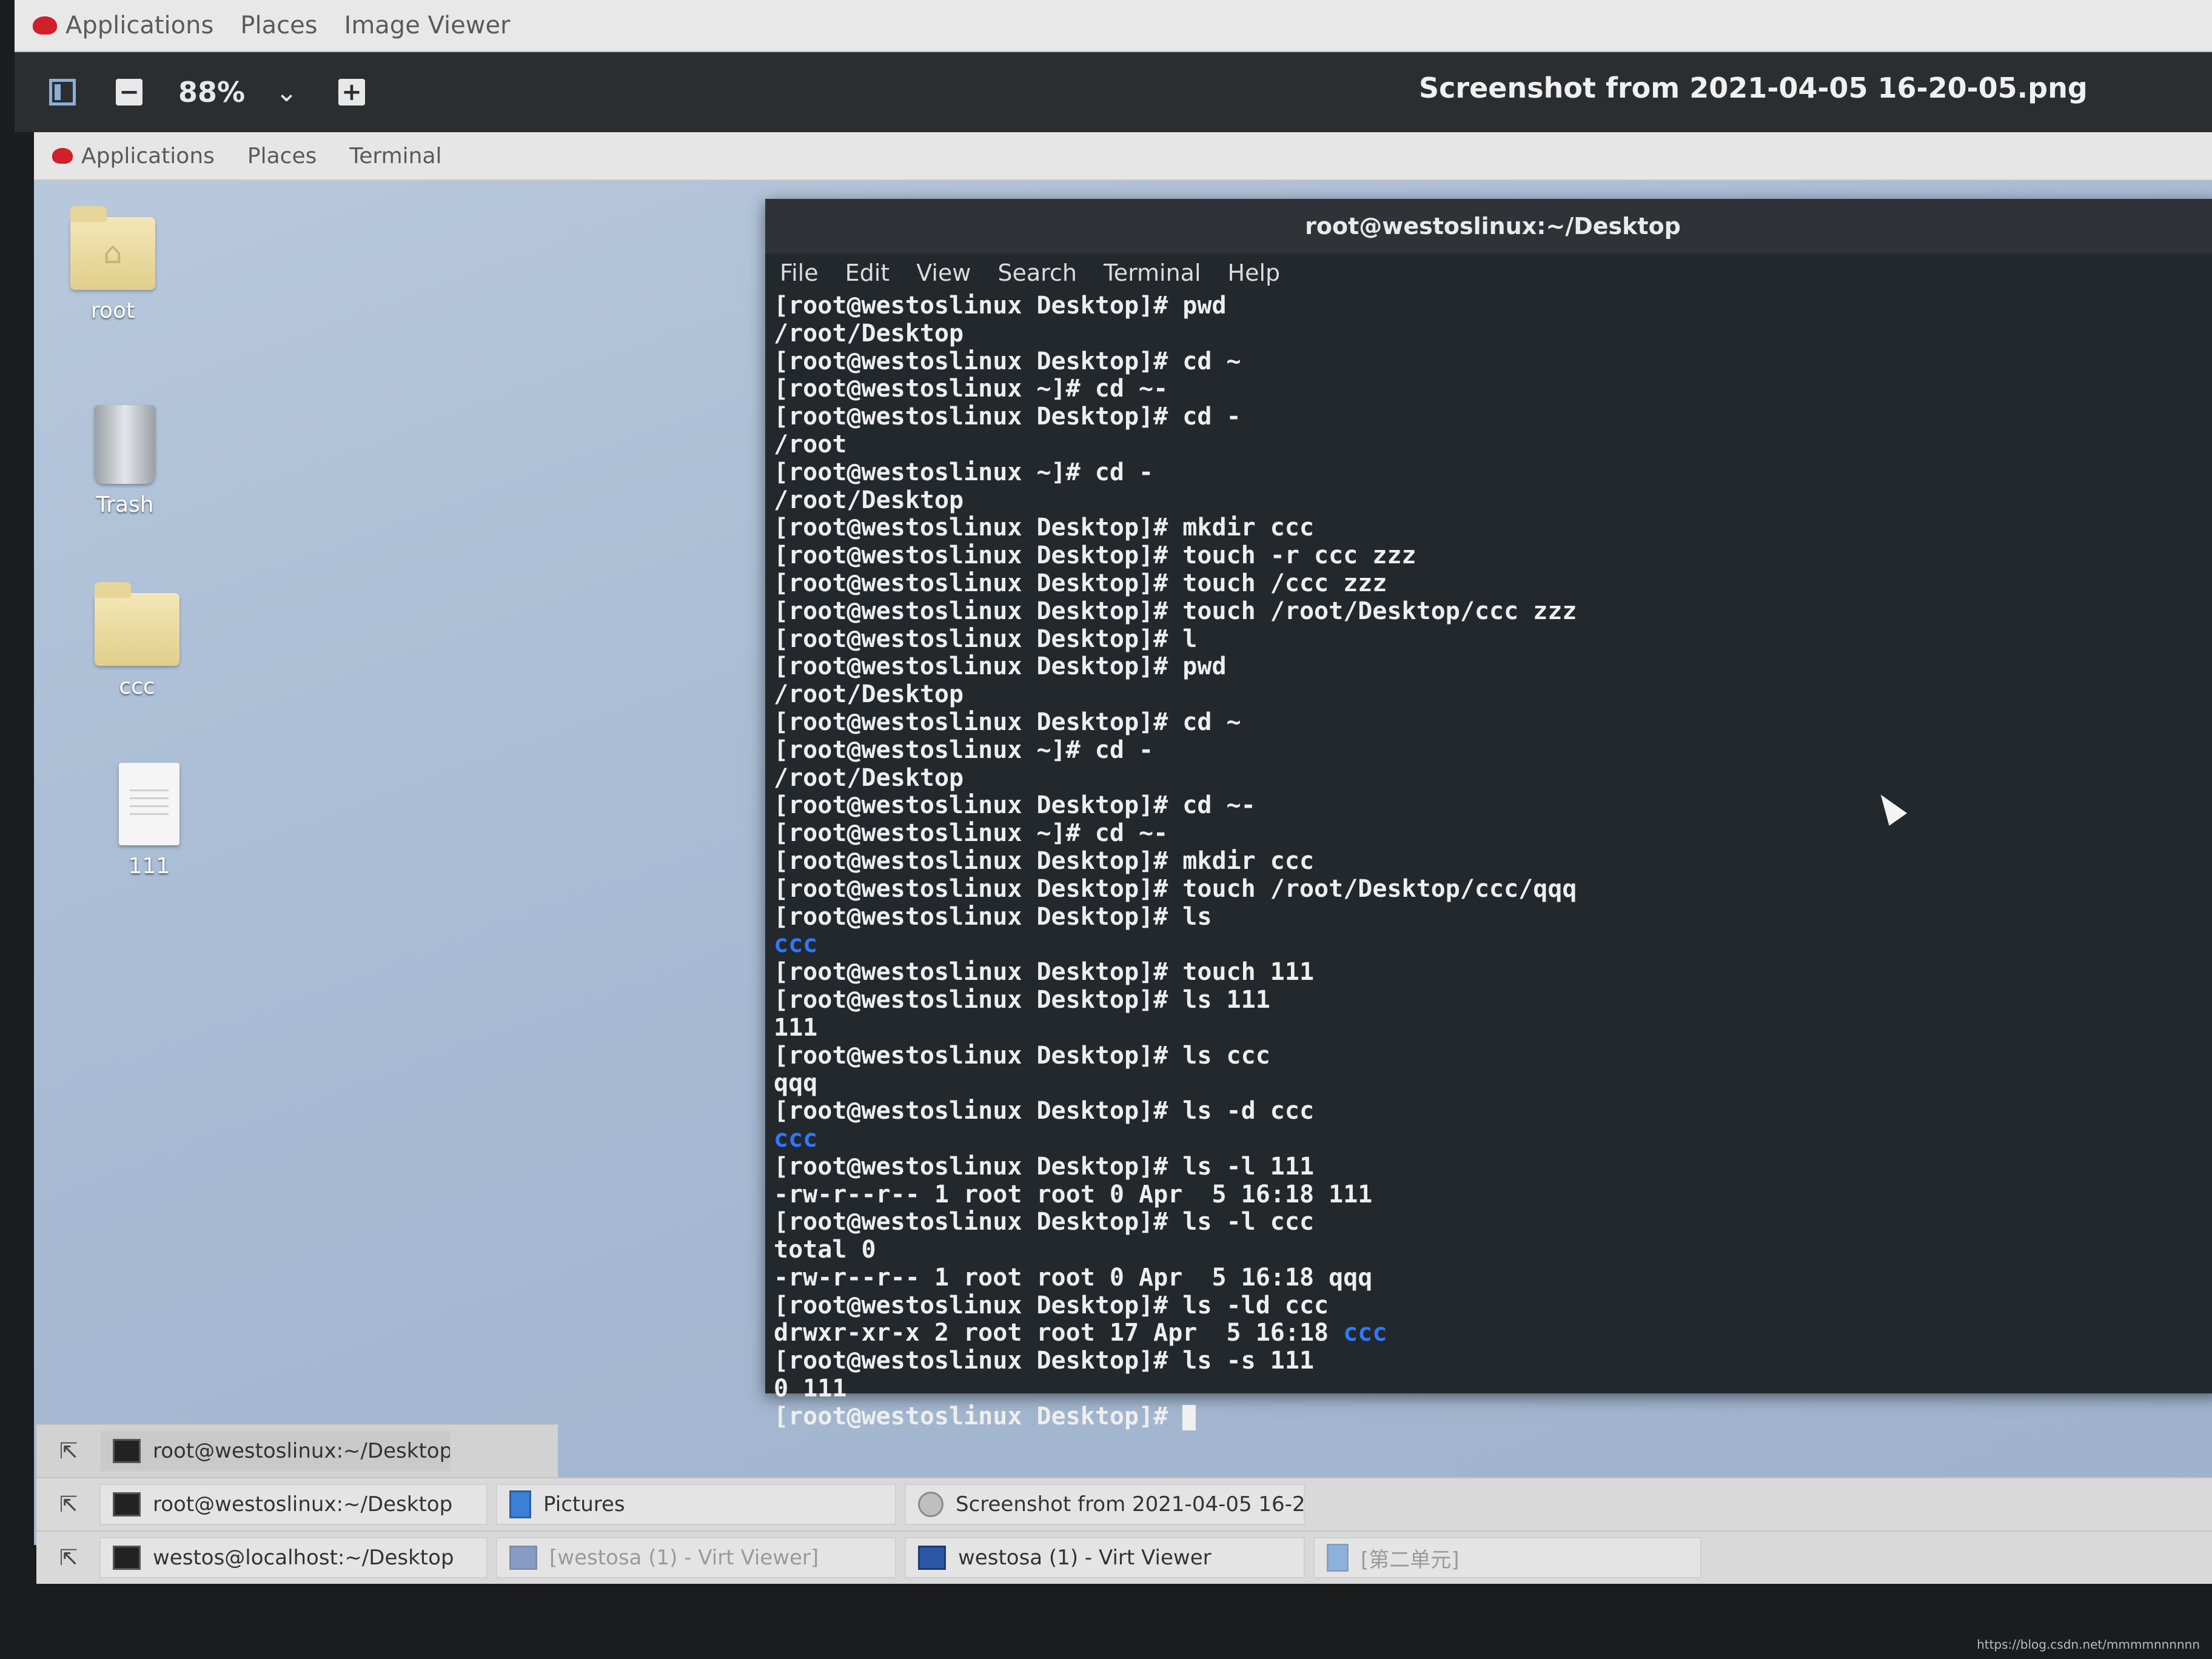  What do you see at coordinates (799, 273) in the screenshot?
I see `menu-file: File` at bounding box center [799, 273].